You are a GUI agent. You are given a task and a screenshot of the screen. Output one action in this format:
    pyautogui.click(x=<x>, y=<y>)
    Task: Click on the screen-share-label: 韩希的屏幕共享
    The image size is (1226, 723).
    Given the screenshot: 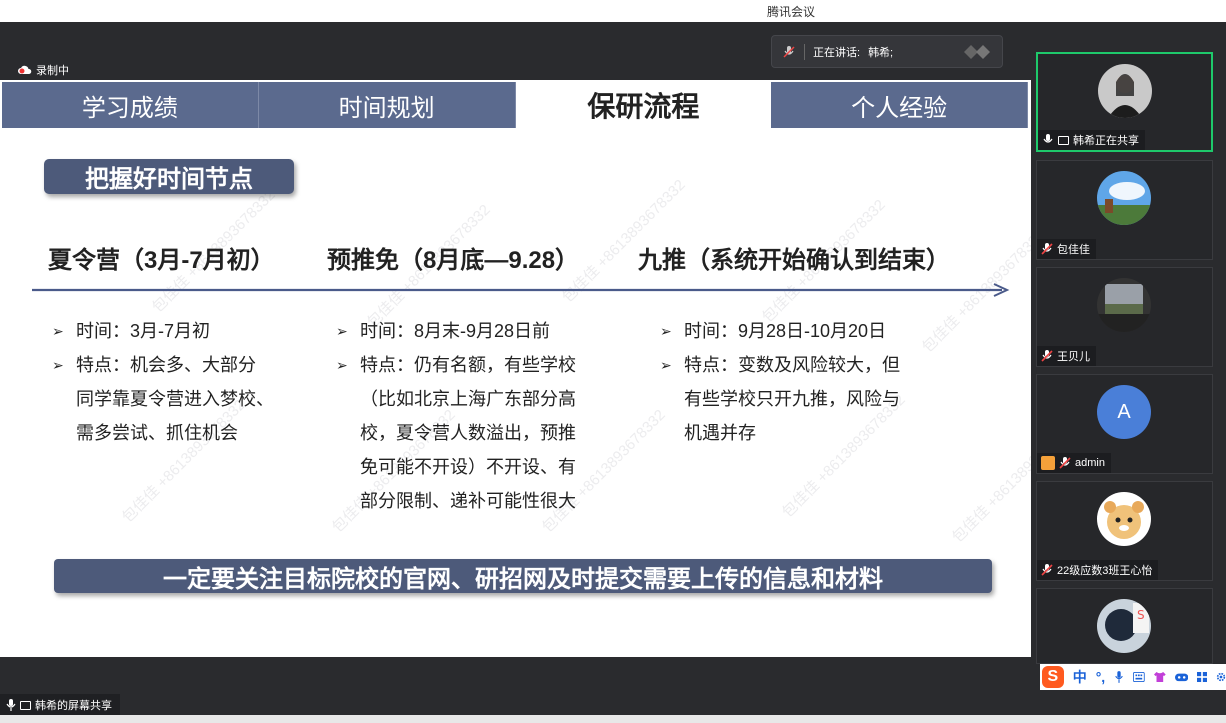 What is the action you would take?
    pyautogui.click(x=60, y=705)
    